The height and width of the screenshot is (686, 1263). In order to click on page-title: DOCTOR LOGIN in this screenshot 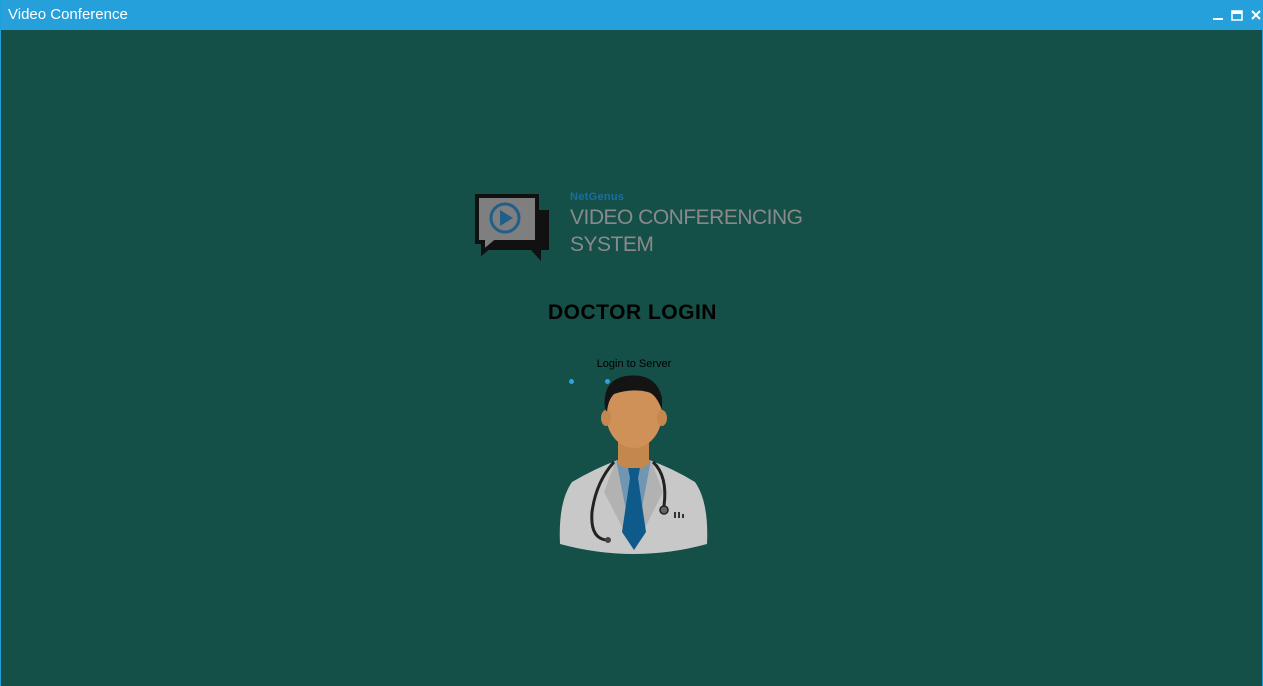, I will do `click(632, 312)`.